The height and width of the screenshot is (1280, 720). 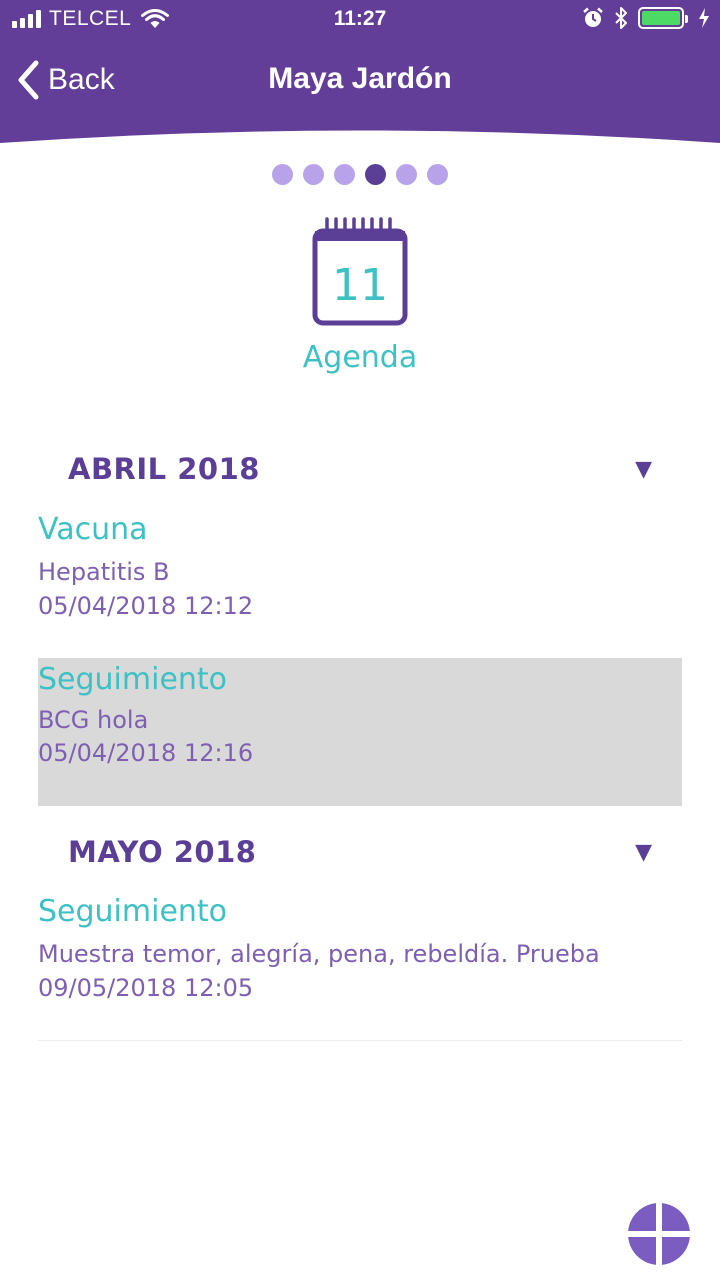 I want to click on app-header: TELCEL 11:27 Back Maya Jardón, so click(x=360, y=75).